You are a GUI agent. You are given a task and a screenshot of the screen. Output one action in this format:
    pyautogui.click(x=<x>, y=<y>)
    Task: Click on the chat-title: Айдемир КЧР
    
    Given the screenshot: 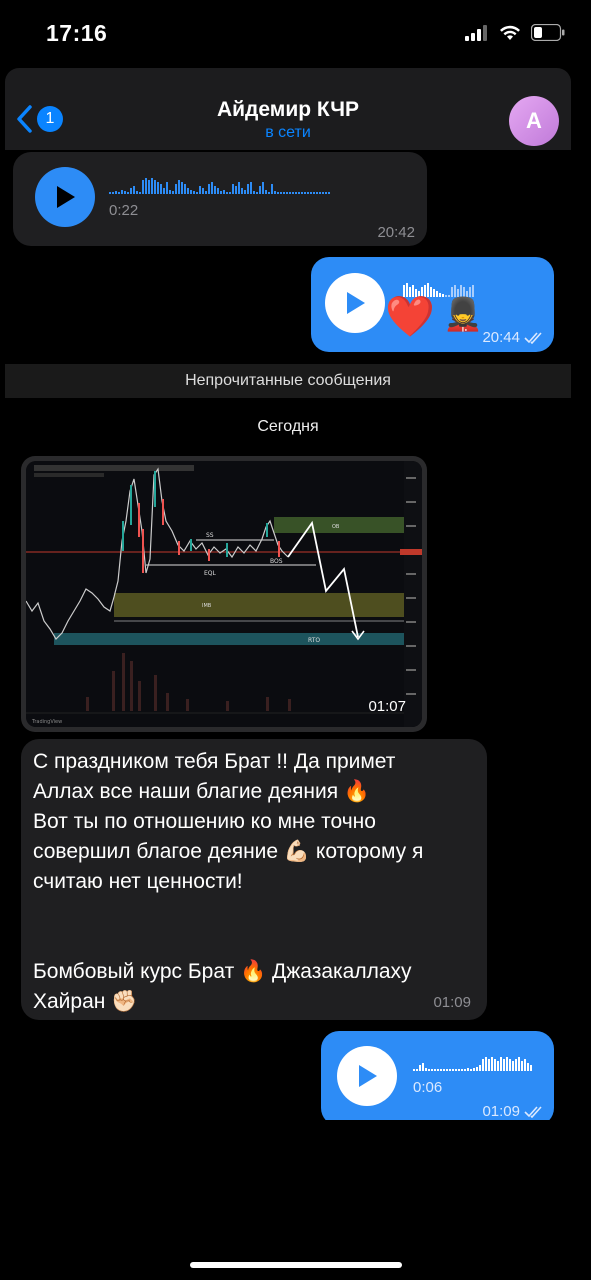 What is the action you would take?
    pyautogui.click(x=288, y=110)
    